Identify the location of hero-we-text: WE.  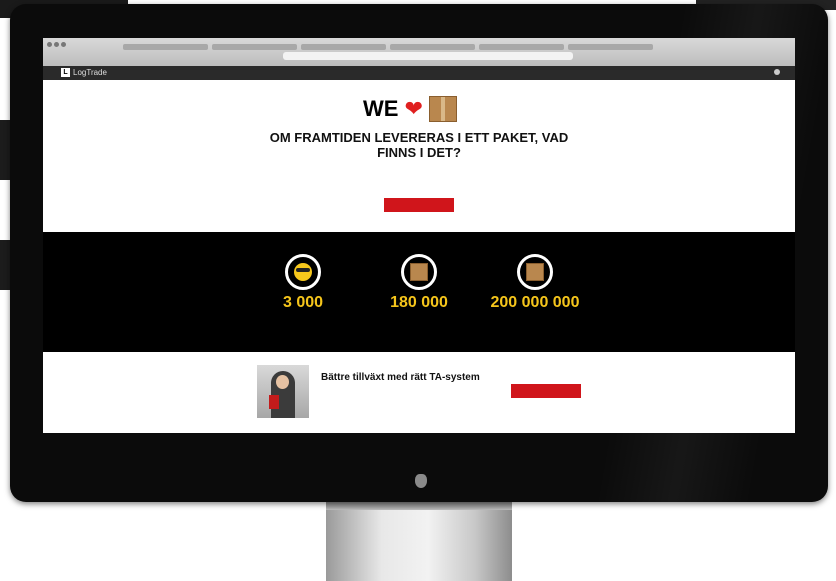
(381, 108).